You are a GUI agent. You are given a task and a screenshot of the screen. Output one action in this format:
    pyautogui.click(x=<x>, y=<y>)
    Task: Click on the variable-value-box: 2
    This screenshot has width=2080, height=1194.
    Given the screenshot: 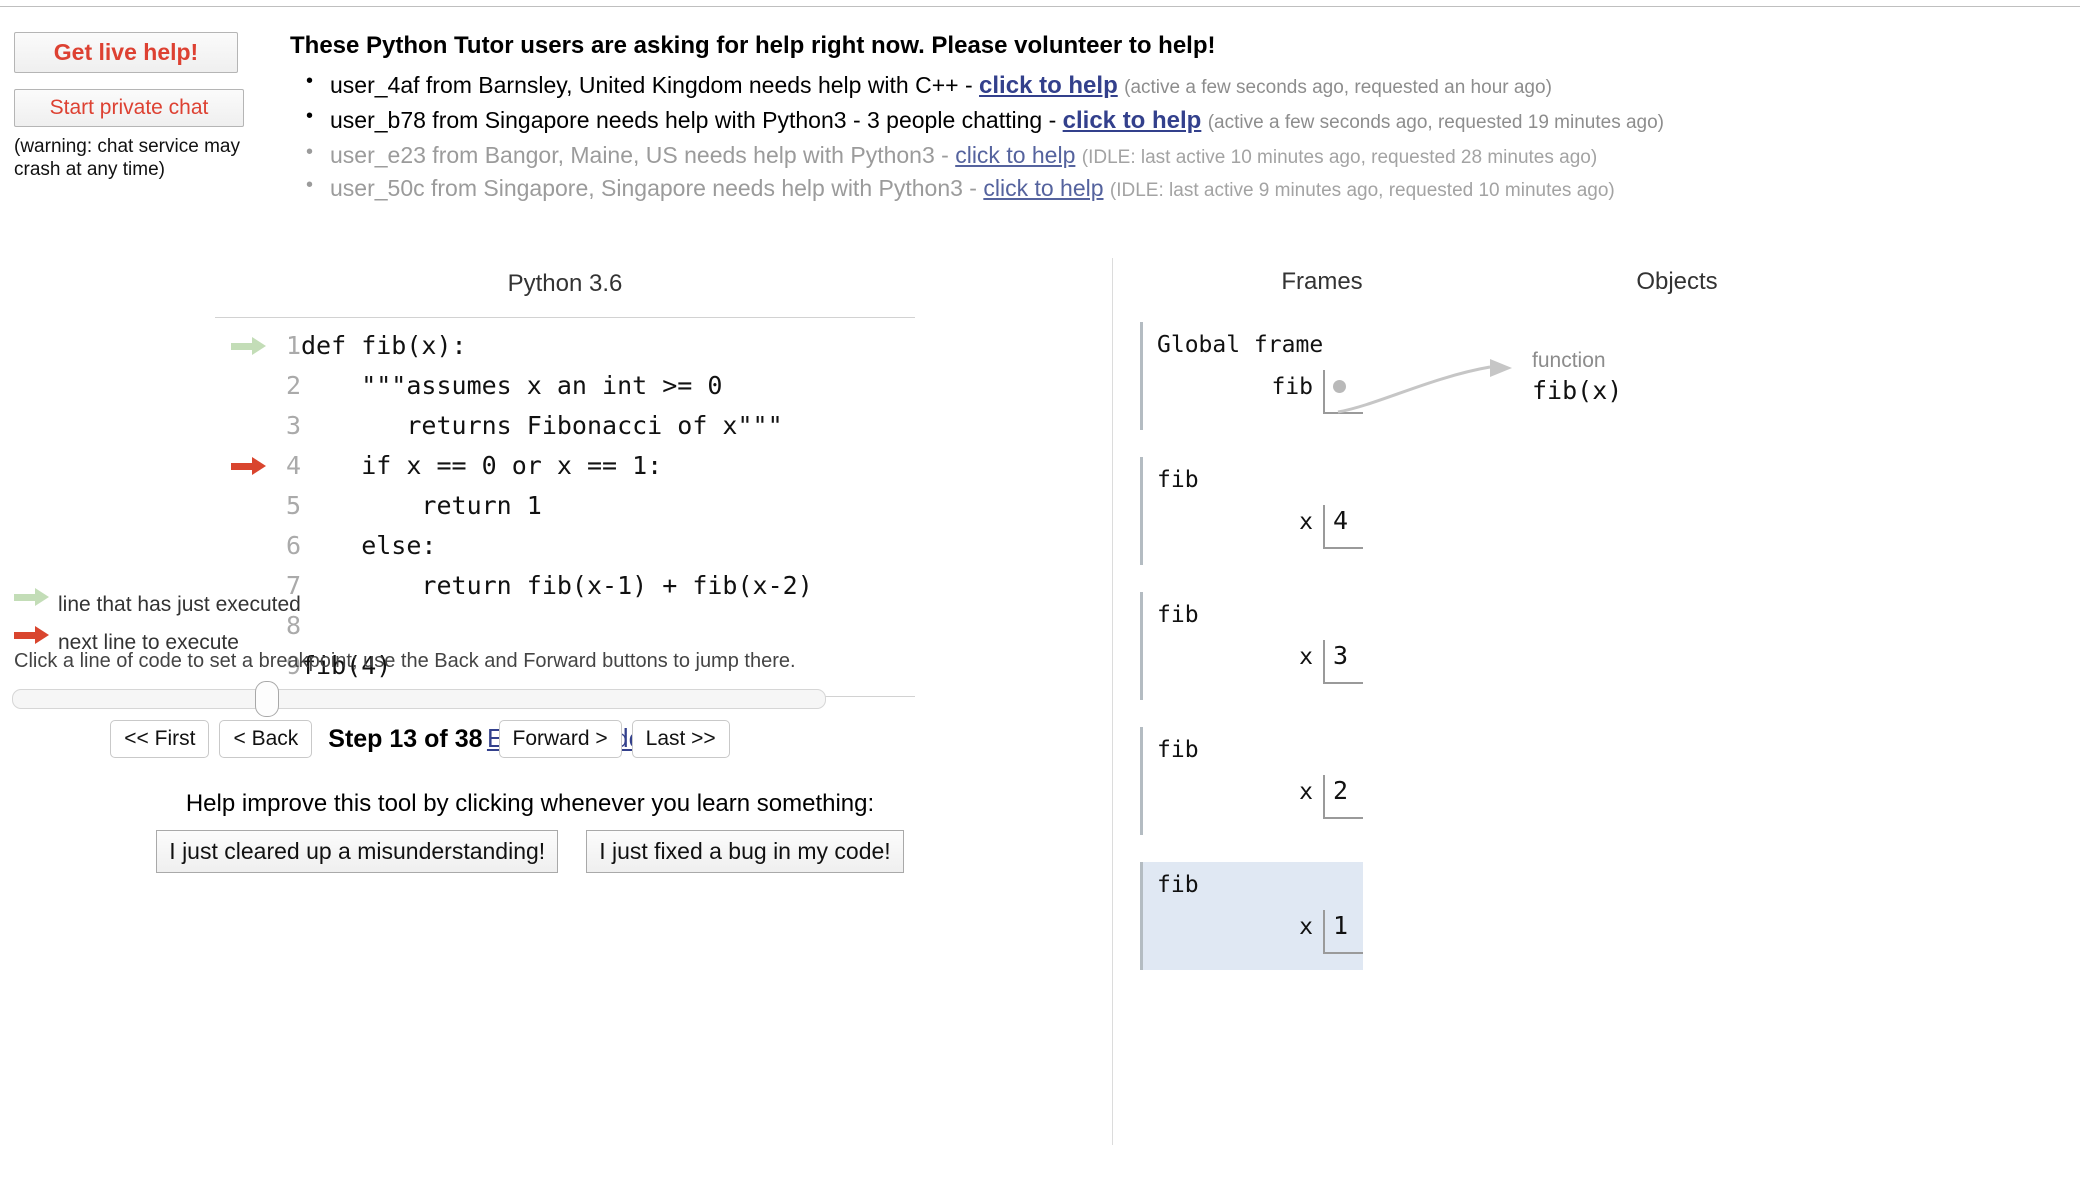 What is the action you would take?
    pyautogui.click(x=1343, y=797)
    